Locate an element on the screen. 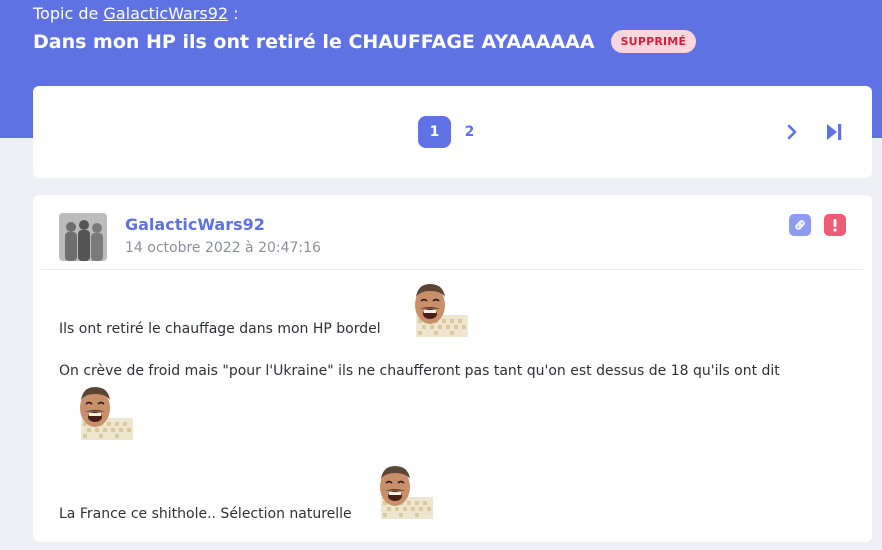 The height and width of the screenshot is (550, 882). page-1-button: 1 is located at coordinates (434, 132).